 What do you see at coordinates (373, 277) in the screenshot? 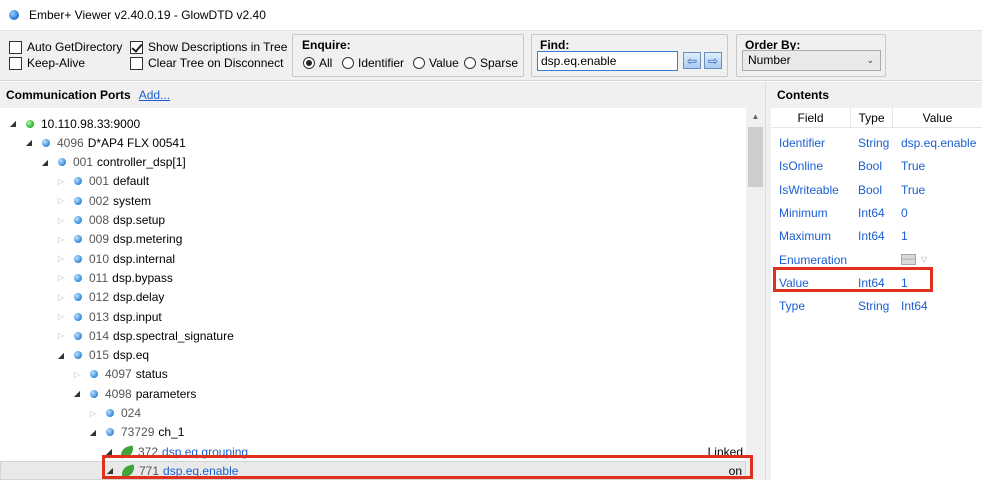
I see `tree-node: ▷ 011 dsp.bypass` at bounding box center [373, 277].